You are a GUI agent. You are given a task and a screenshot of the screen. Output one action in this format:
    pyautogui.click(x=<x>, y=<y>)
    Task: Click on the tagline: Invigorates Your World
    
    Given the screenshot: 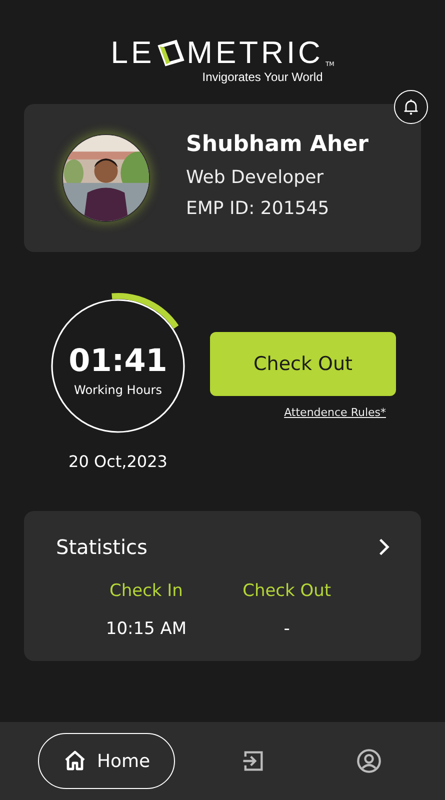 What is the action you would take?
    pyautogui.click(x=262, y=77)
    